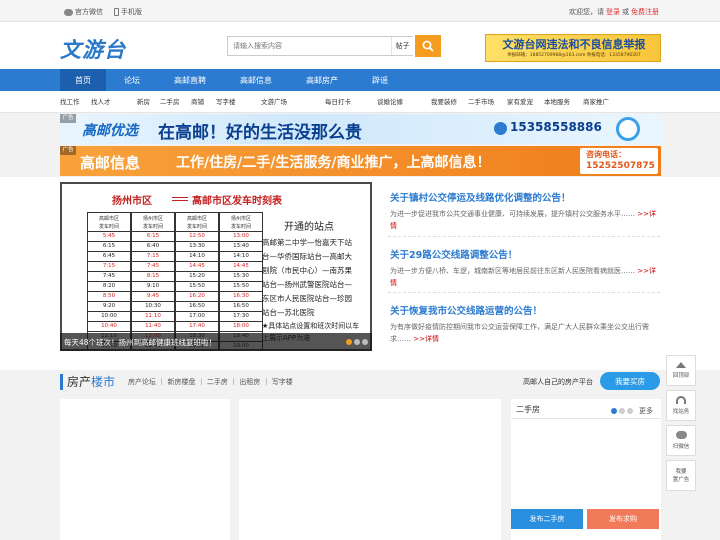 The height and width of the screenshot is (540, 720). Describe the element at coordinates (646, 411) in the screenshot. I see `more-link: 更多` at that location.